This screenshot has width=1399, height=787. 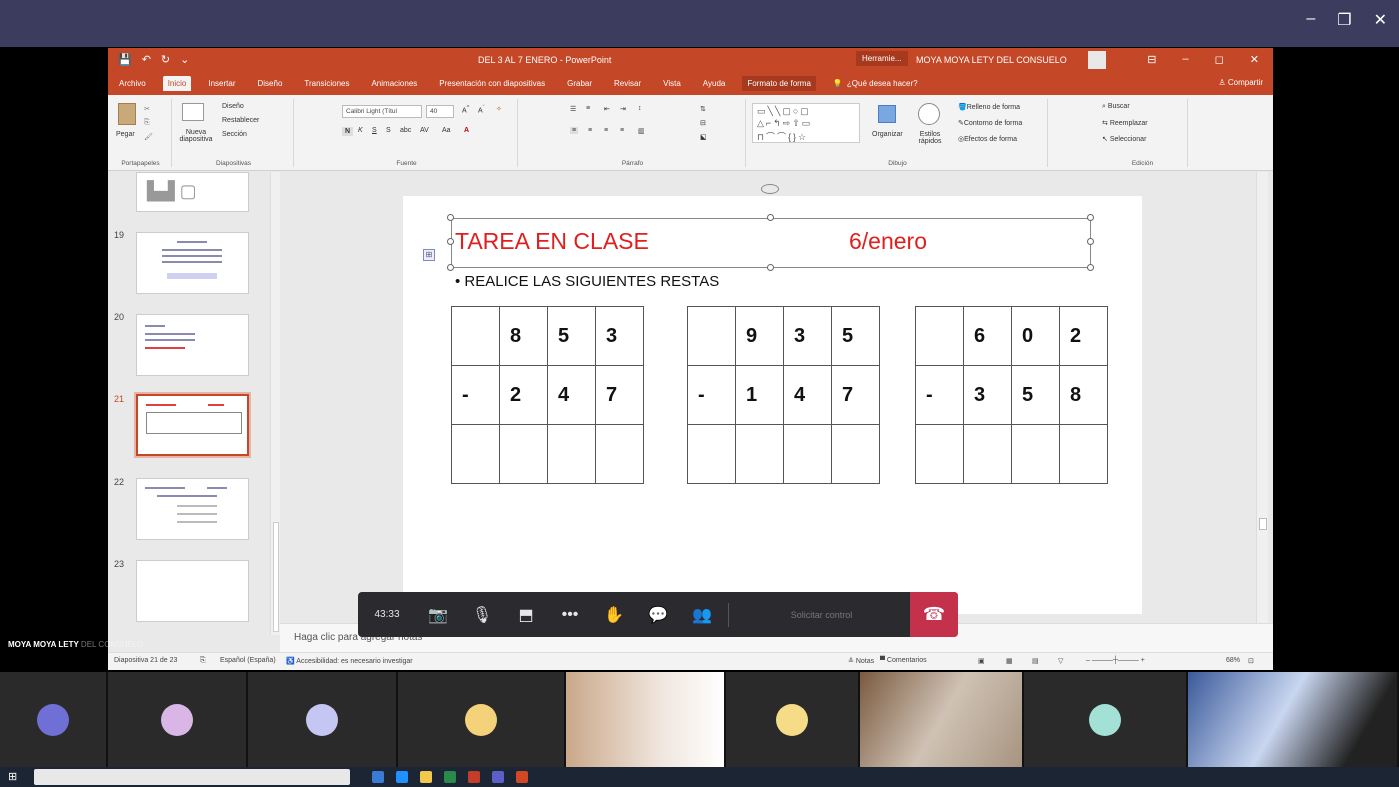 I want to click on cut-icon: ✂, so click(x=147, y=109).